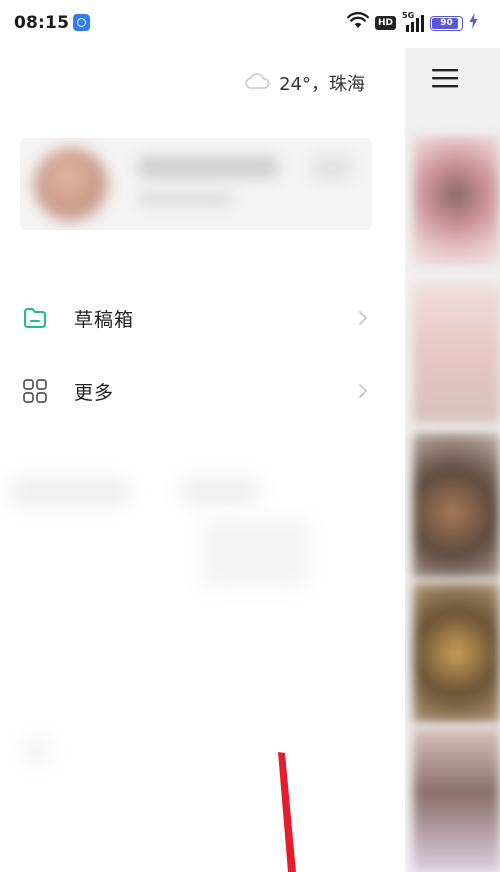  I want to click on charging-icon, so click(473, 23).